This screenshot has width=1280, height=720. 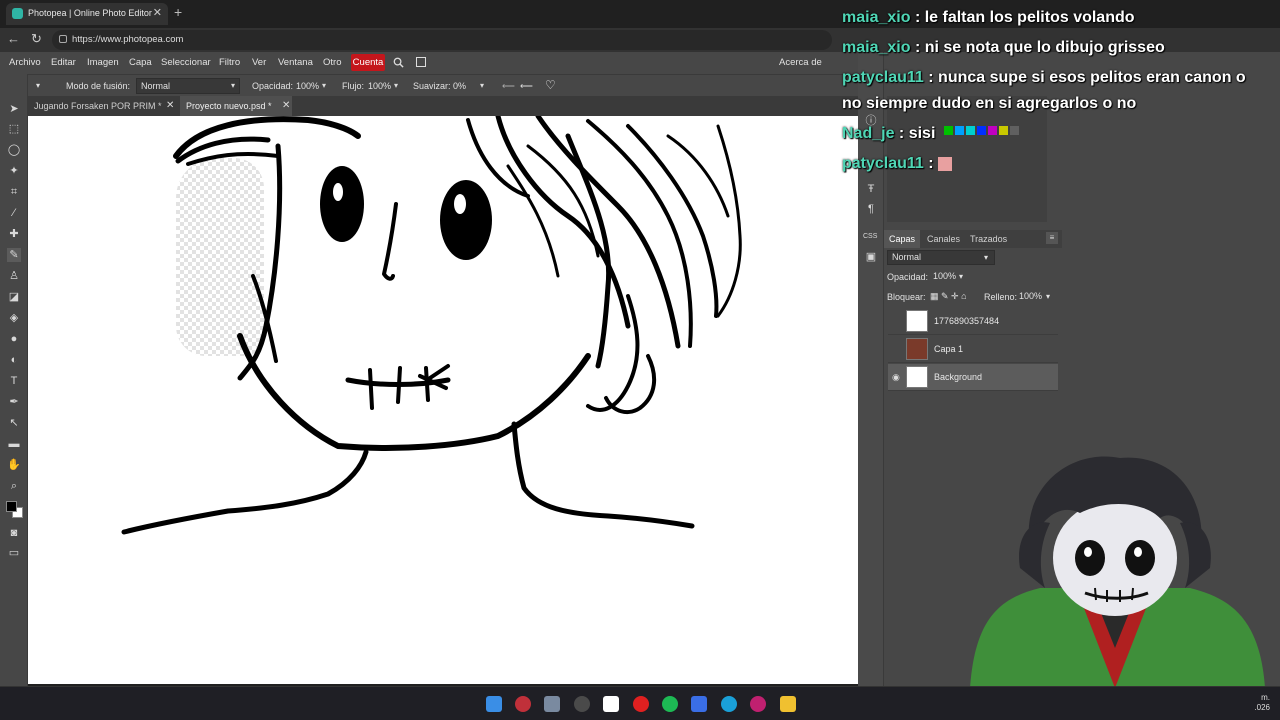 I want to click on image-icon: ▣, so click(x=871, y=257).